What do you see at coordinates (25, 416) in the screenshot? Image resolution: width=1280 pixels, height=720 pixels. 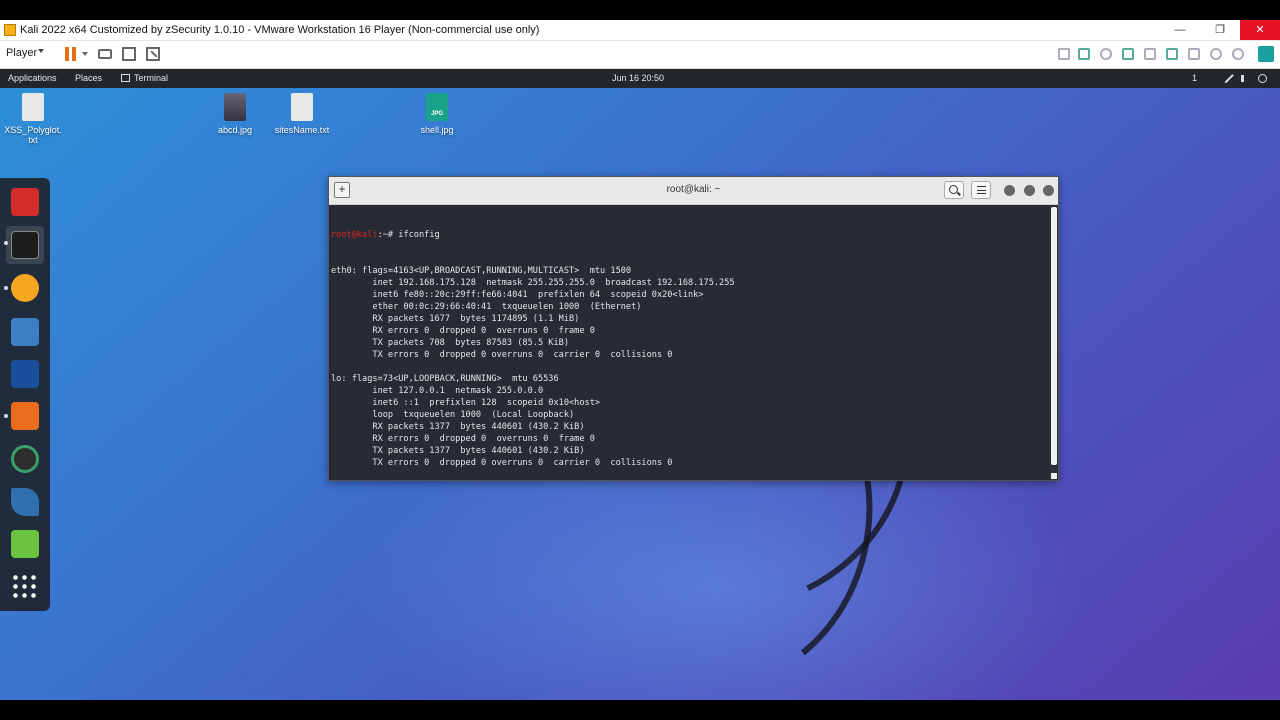 I see `burpsuite-icon` at bounding box center [25, 416].